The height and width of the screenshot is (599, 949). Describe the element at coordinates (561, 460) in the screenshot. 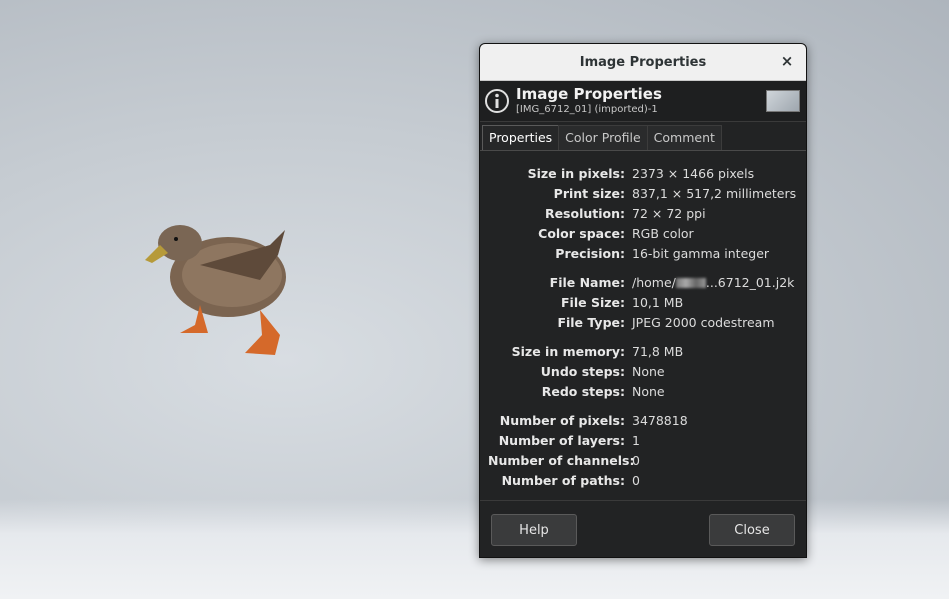

I see `prop-label: Number of channels:` at that location.